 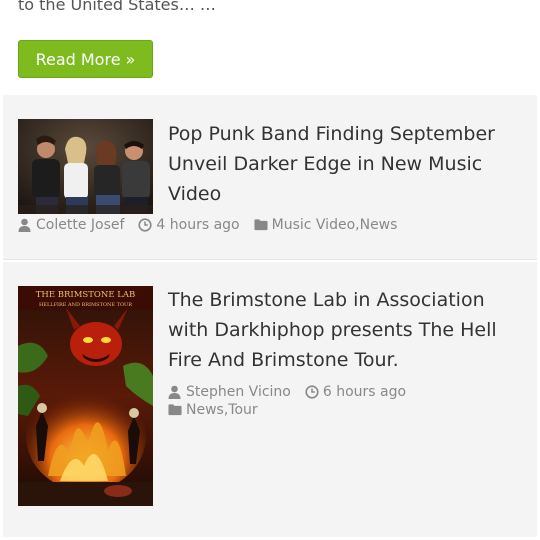 I want to click on read-more-button: Read More », so click(x=85, y=59).